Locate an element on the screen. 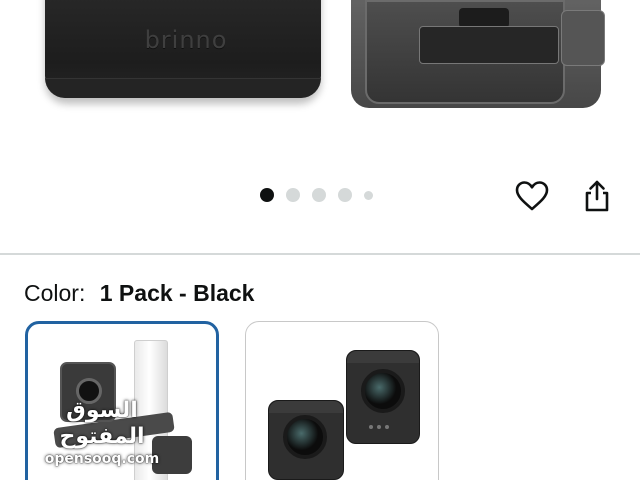 This screenshot has height=480, width=640. camera-front is located at coordinates (306, 440).